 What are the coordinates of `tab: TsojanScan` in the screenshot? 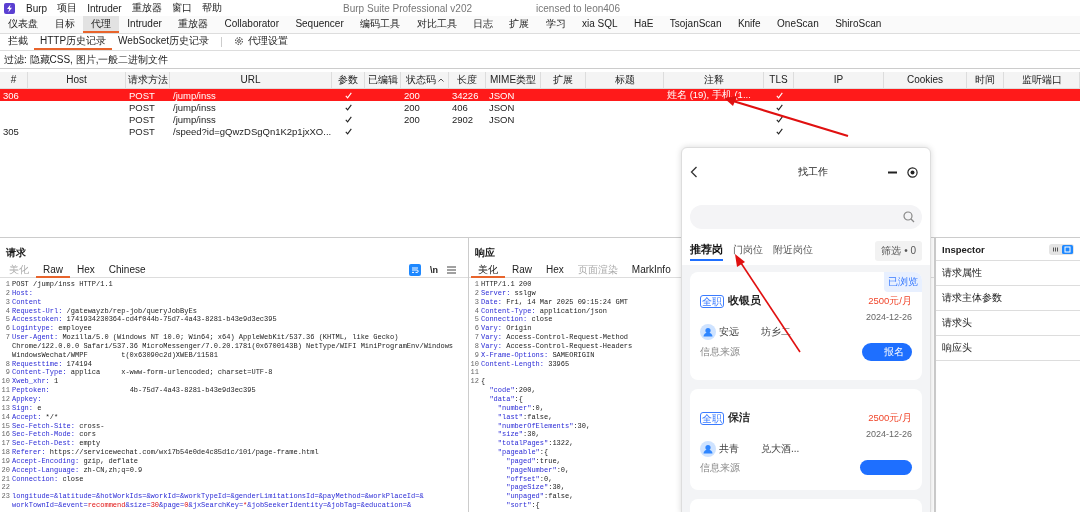 It's located at (695, 24).